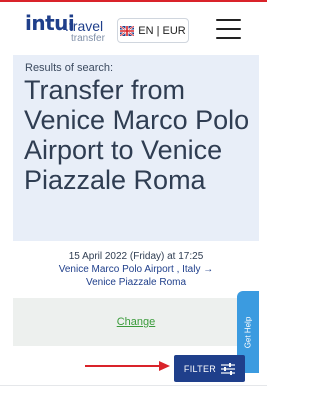 This screenshot has height=396, width=320. I want to click on change-panel: Change, so click(136, 322).